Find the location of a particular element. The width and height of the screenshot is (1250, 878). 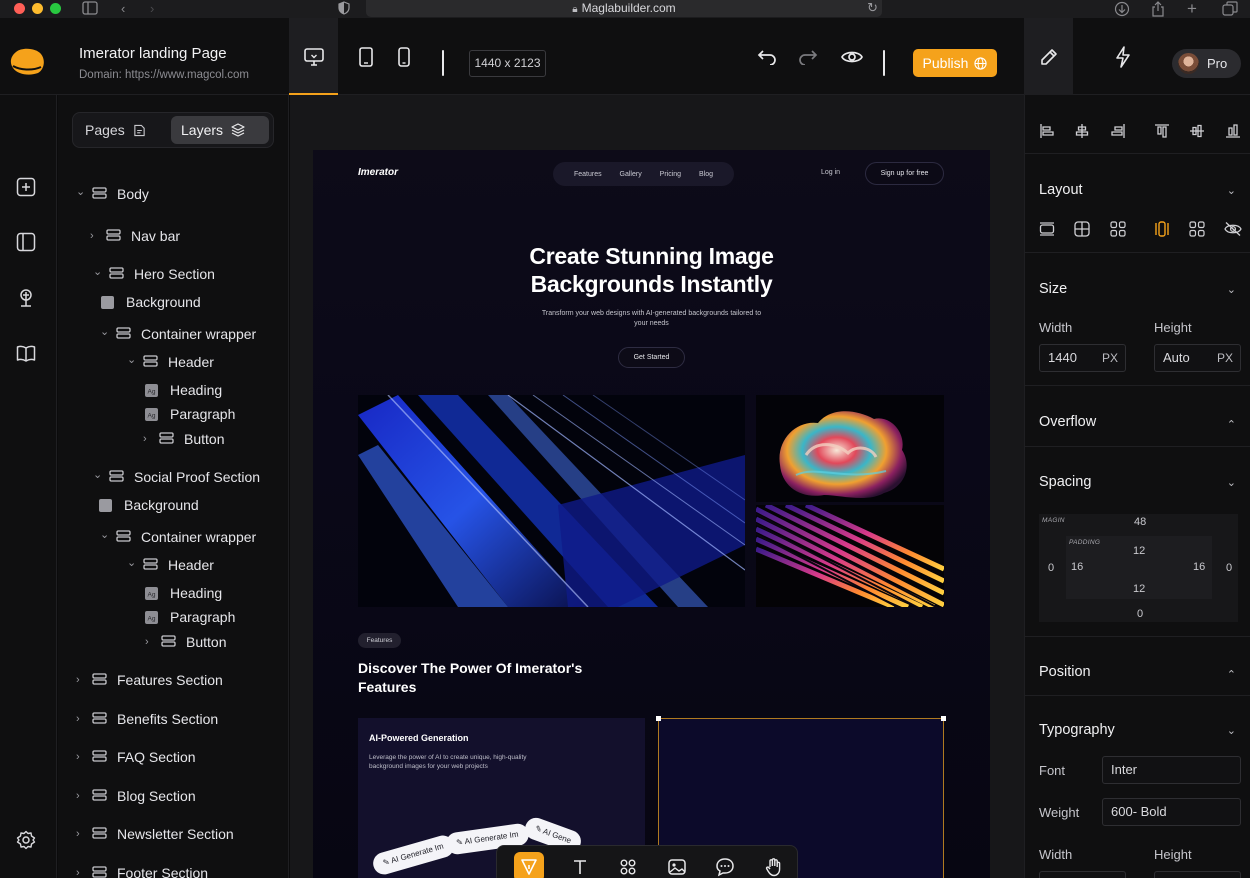

back-icon: ‹ is located at coordinates (123, 9).